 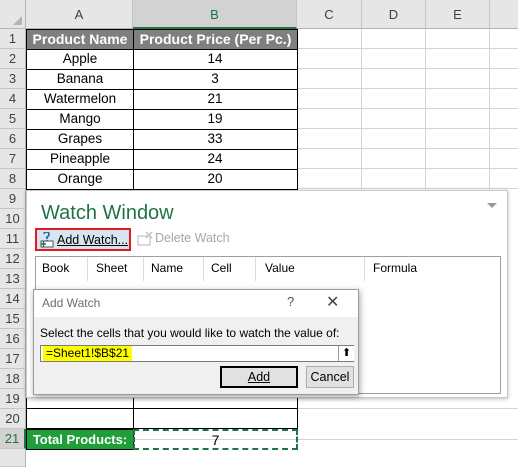 I want to click on row-header-13: 13, so click(x=13, y=279).